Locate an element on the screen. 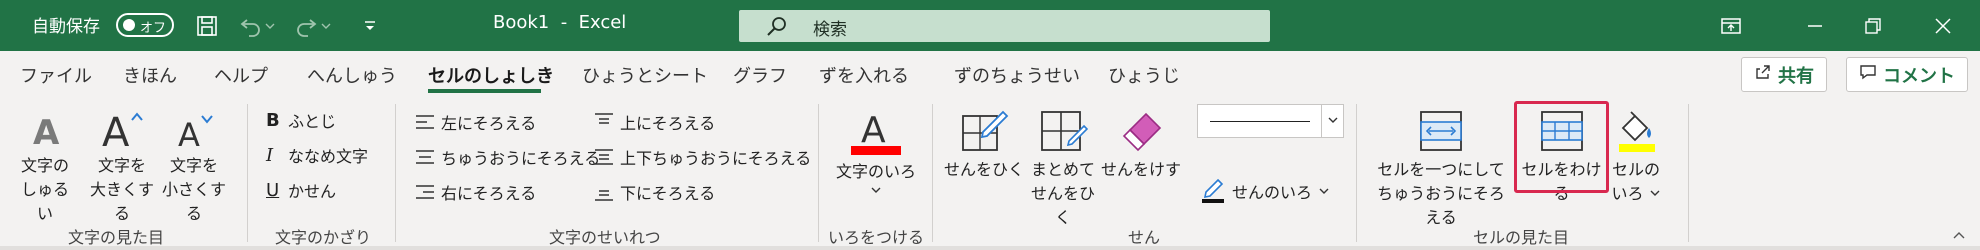 The width and height of the screenshot is (1980, 250). font-color-label: 文字のいろ is located at coordinates (875, 171).